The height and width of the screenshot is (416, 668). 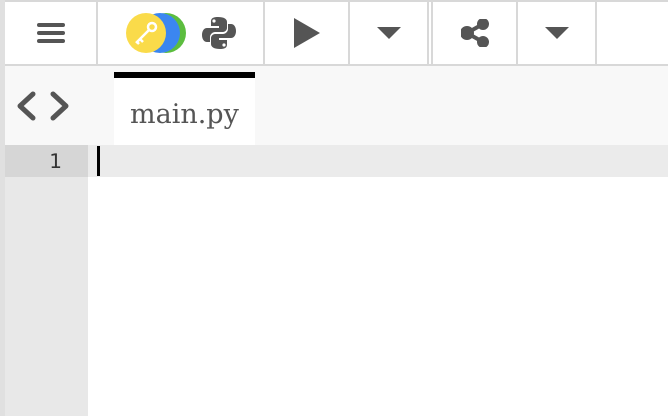 What do you see at coordinates (184, 108) in the screenshot?
I see `file-tab: main.py` at bounding box center [184, 108].